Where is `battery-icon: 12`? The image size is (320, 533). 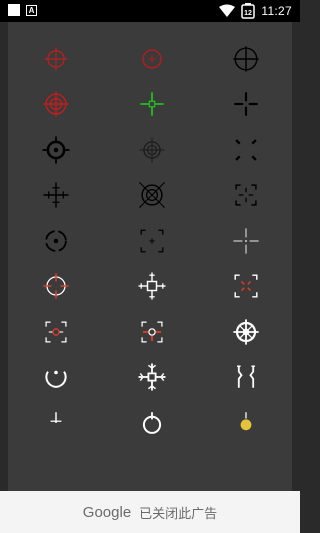 battery-icon: 12 is located at coordinates (248, 11).